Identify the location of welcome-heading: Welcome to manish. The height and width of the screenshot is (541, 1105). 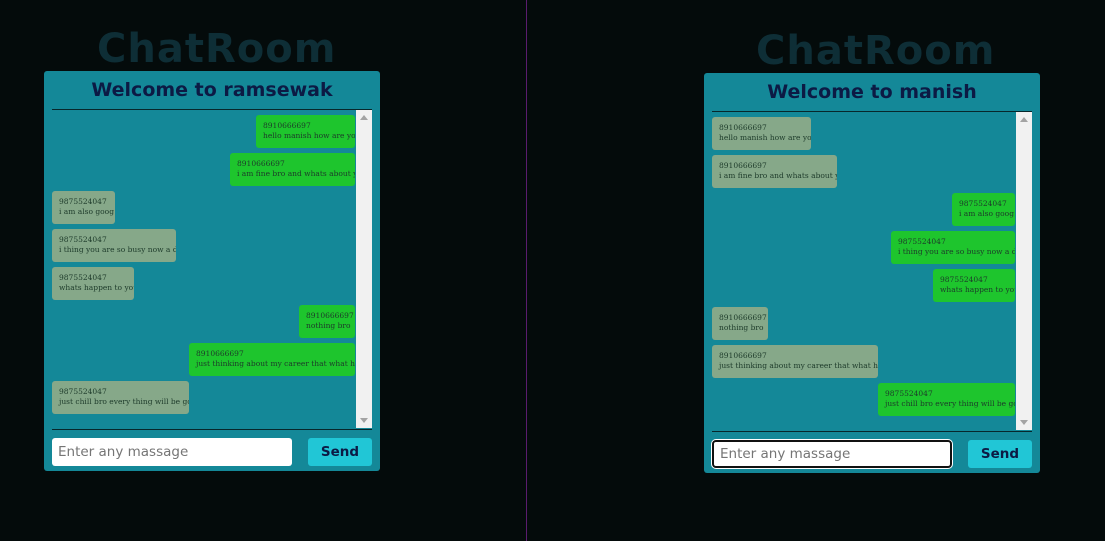
(872, 92).